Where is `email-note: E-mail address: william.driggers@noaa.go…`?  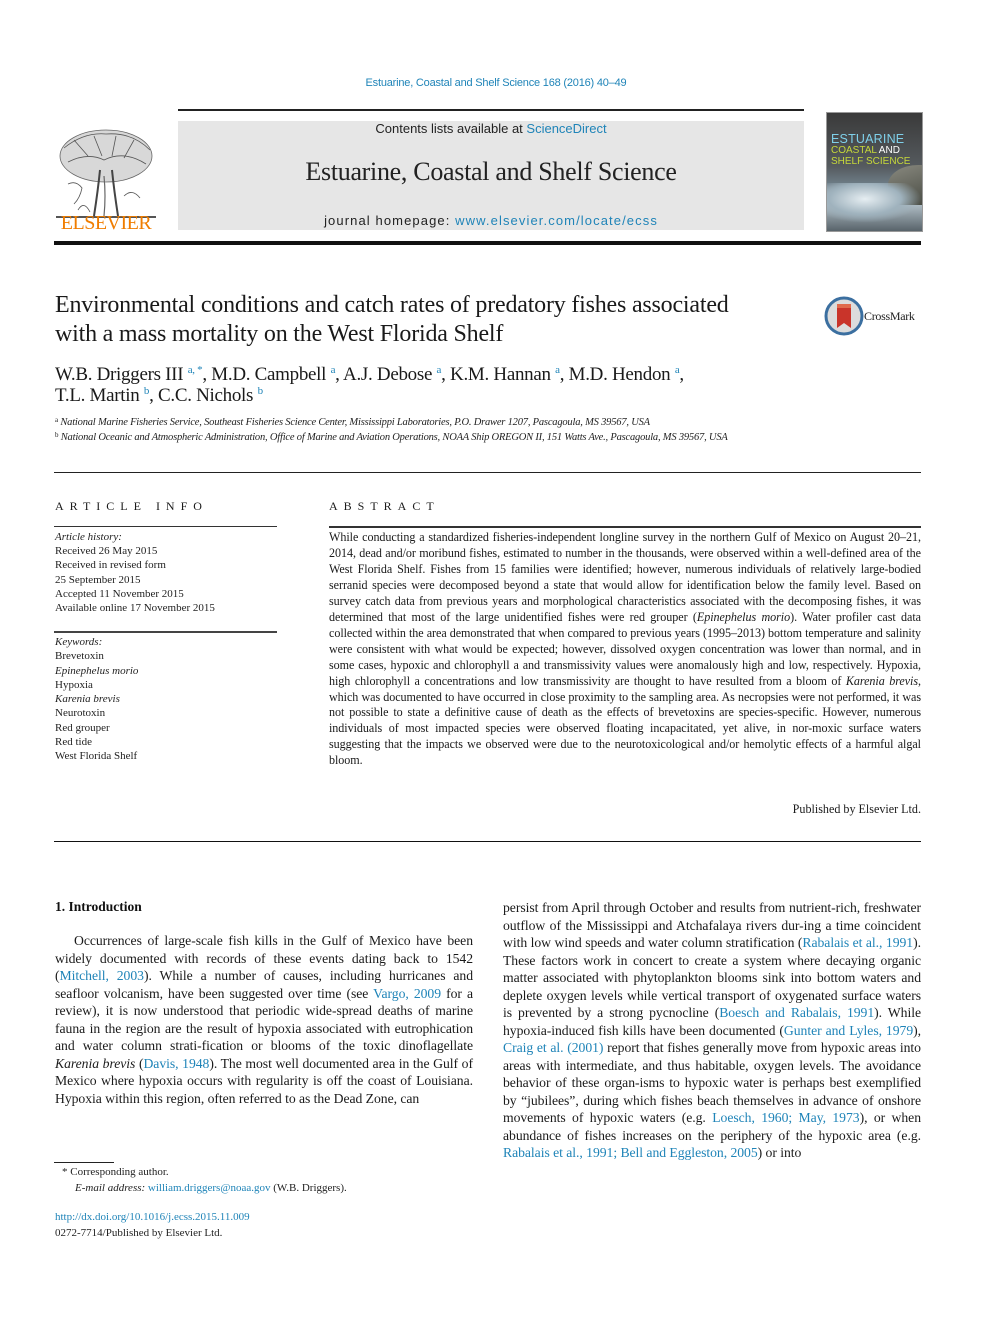 email-note: E-mail address: william.driggers@noaa.go… is located at coordinates (272, 1189).